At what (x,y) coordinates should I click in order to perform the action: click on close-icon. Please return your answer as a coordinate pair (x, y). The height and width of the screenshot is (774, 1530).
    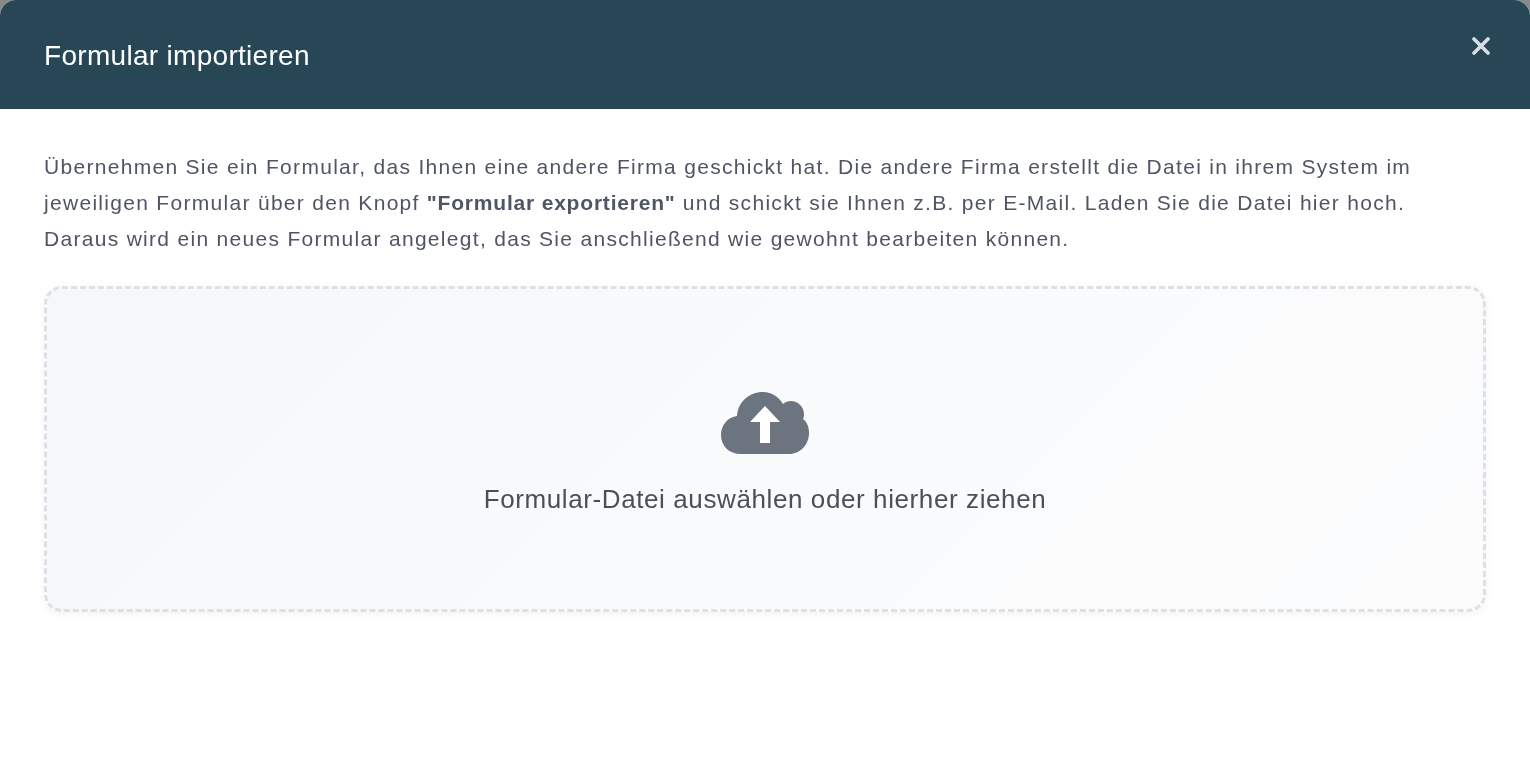
    Looking at the image, I should click on (1481, 45).